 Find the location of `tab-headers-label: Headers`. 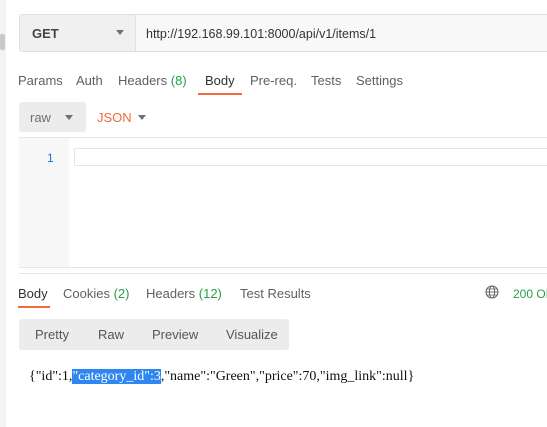

tab-headers-label: Headers is located at coordinates (143, 80).